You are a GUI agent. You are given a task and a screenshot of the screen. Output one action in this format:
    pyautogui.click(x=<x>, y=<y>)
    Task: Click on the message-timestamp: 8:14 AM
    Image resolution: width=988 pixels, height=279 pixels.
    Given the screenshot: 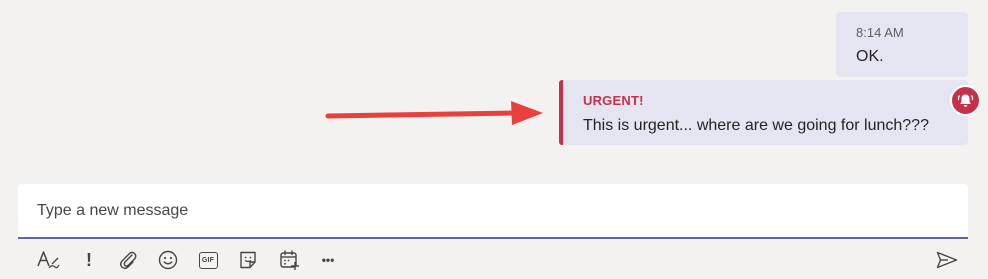 What is the action you would take?
    pyautogui.click(x=880, y=32)
    